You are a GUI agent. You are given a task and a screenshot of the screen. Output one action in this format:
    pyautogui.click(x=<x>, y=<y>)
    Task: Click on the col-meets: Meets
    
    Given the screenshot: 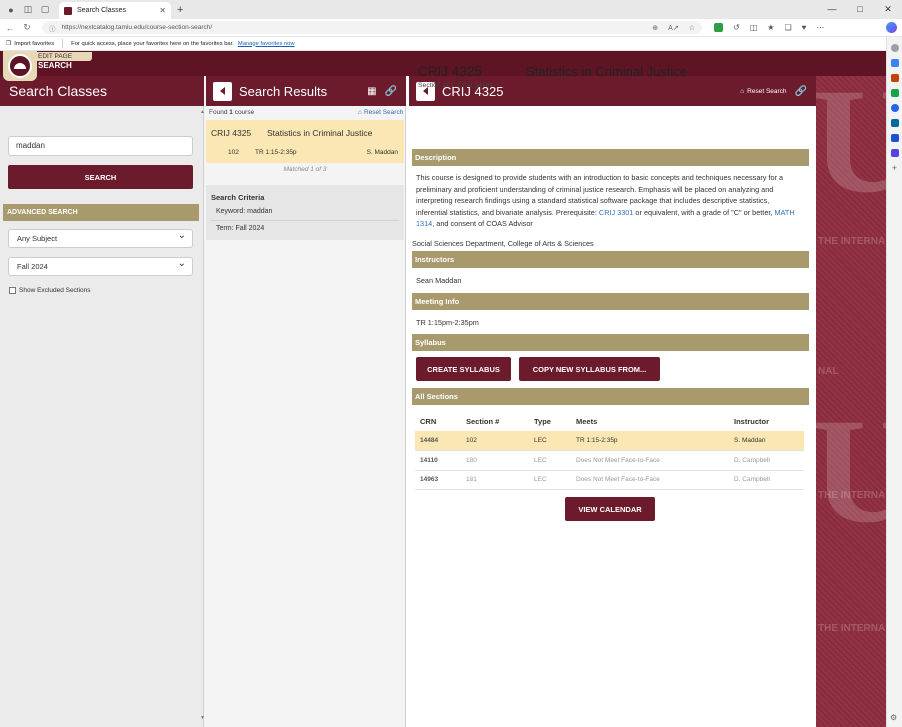 What is the action you would take?
    pyautogui.click(x=587, y=421)
    